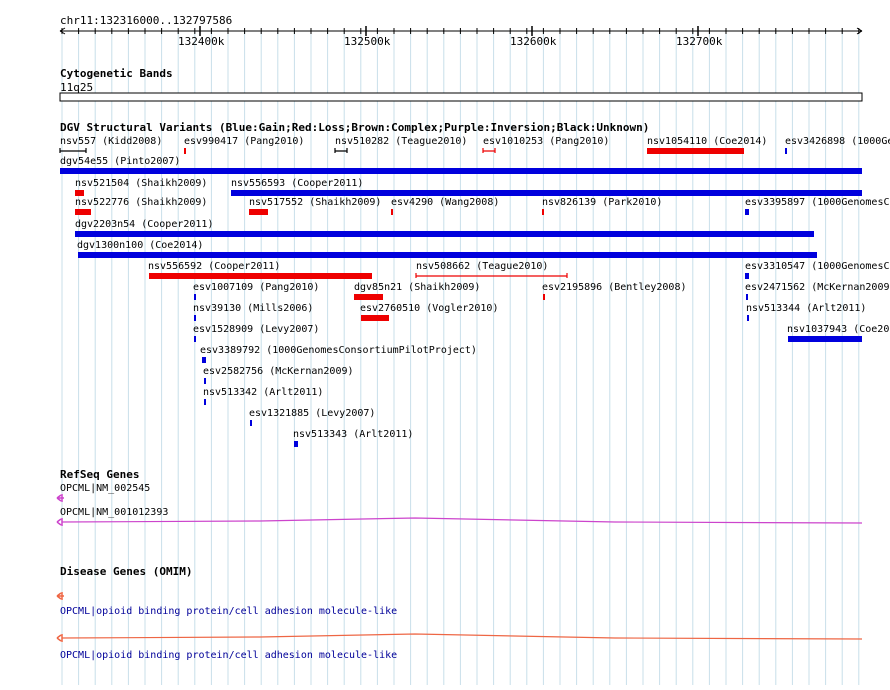 This screenshot has width=890, height=690. I want to click on dgv-feature-label: nsv1054110 (Coe2014), so click(707, 141).